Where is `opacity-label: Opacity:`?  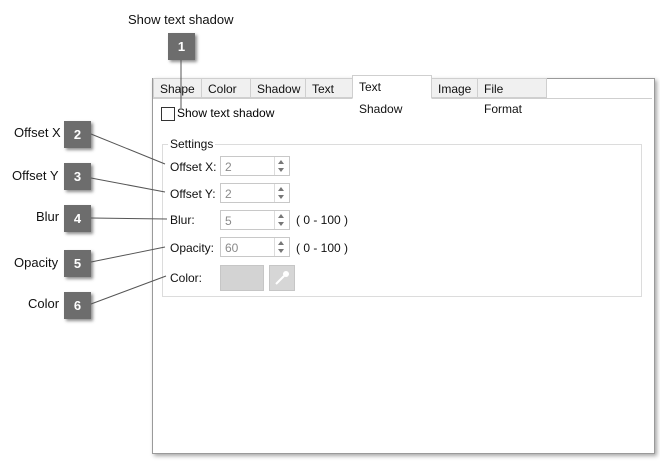 opacity-label: Opacity: is located at coordinates (192, 248).